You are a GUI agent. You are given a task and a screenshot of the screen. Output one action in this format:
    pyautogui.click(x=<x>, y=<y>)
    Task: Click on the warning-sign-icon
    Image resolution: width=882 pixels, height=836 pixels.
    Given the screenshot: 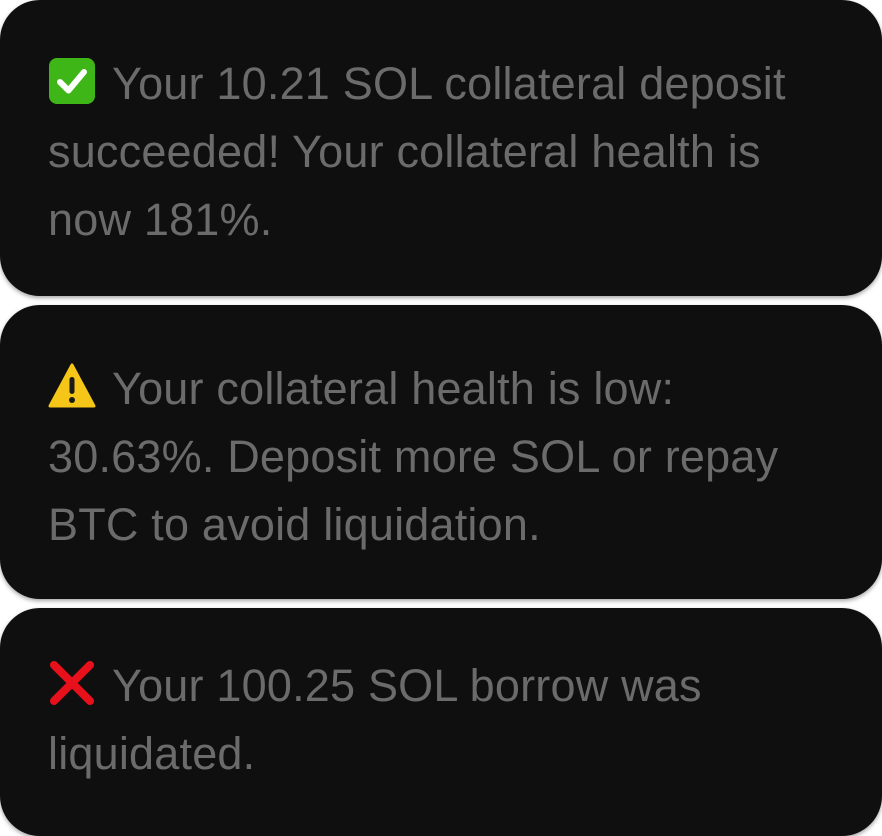 What is the action you would take?
    pyautogui.click(x=72, y=386)
    